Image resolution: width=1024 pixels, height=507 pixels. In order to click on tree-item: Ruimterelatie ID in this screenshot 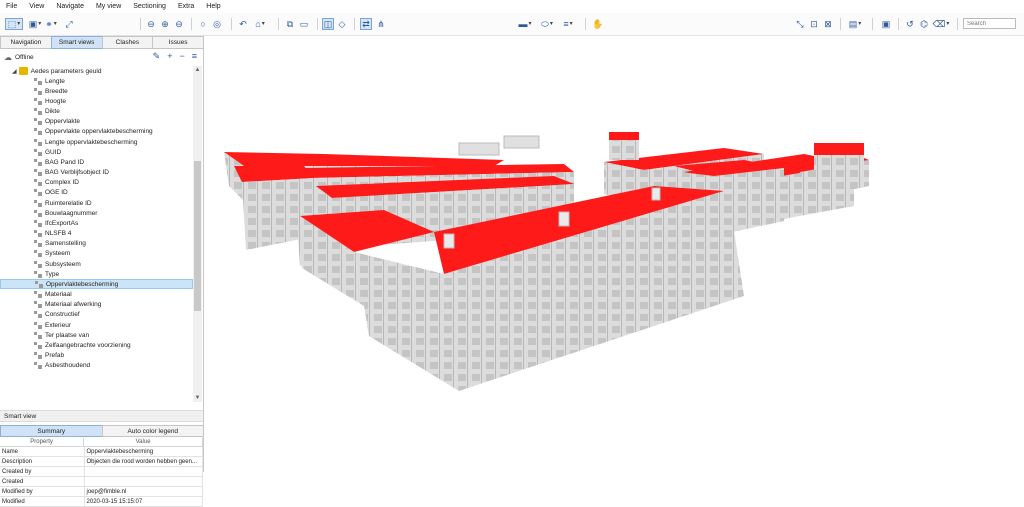, I will do `click(96, 203)`.